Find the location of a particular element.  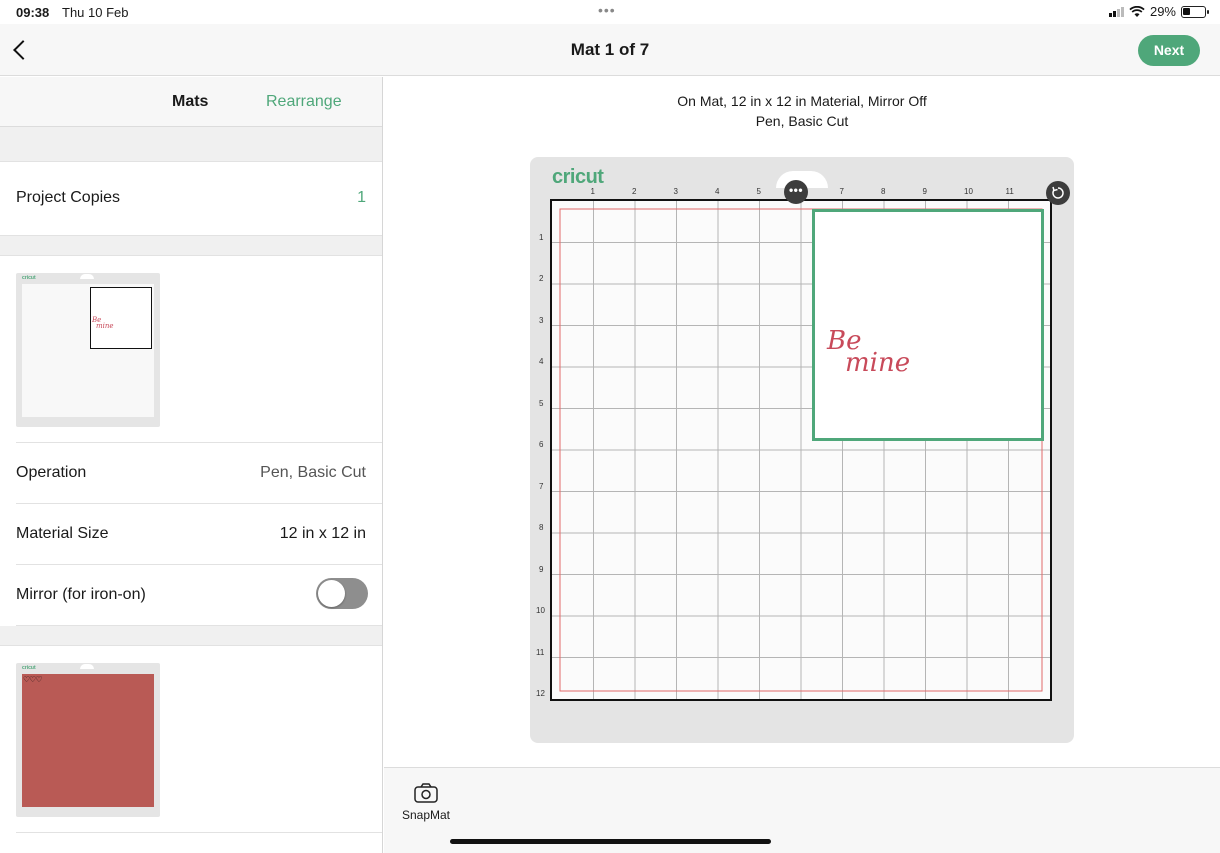

camera-icon is located at coordinates (426, 793).